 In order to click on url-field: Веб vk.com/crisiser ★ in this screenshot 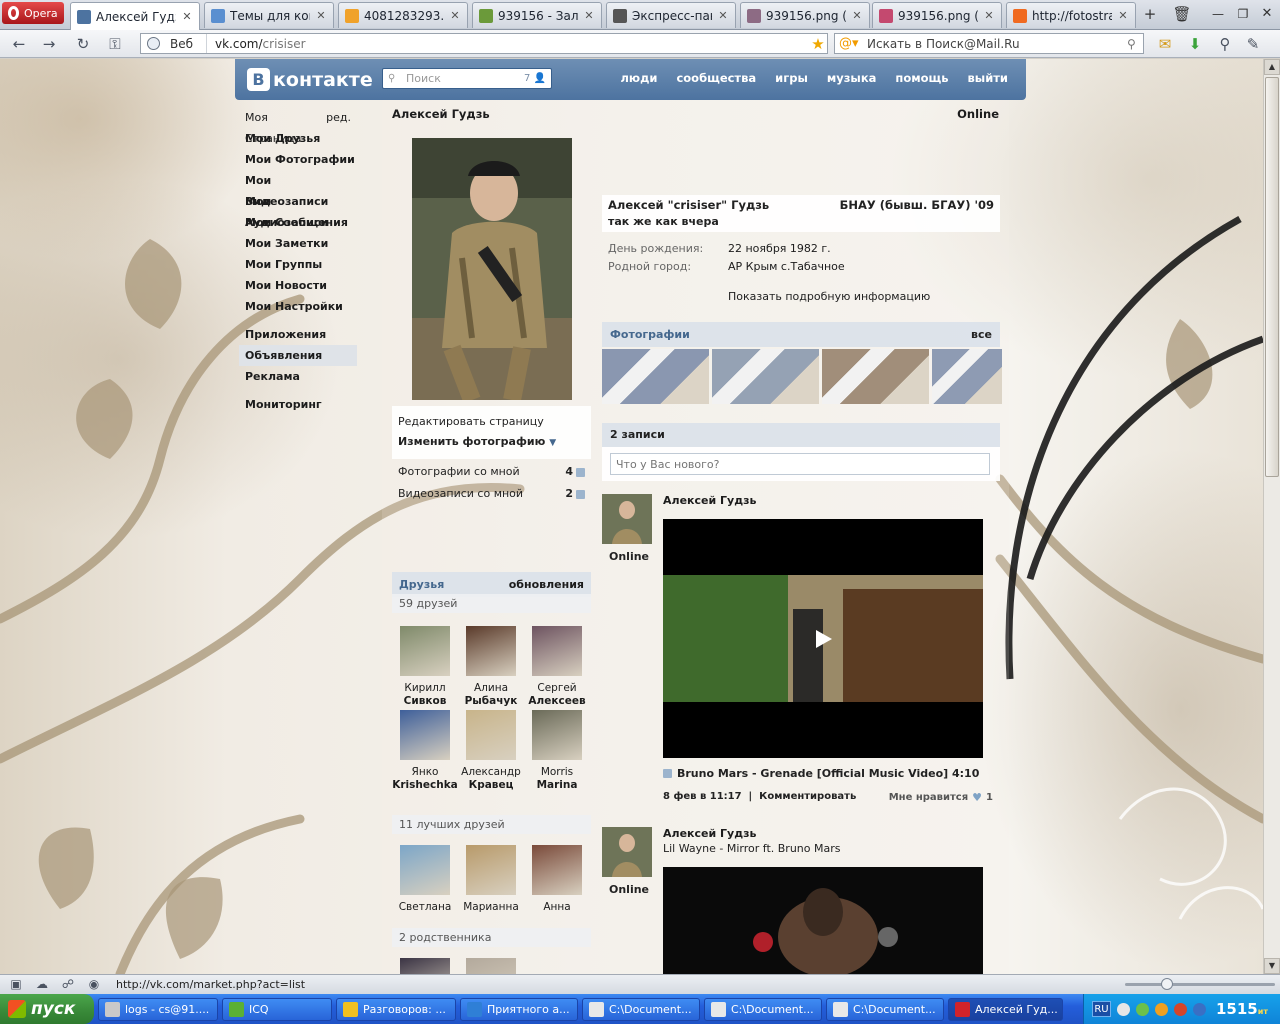, I will do `click(484, 43)`.